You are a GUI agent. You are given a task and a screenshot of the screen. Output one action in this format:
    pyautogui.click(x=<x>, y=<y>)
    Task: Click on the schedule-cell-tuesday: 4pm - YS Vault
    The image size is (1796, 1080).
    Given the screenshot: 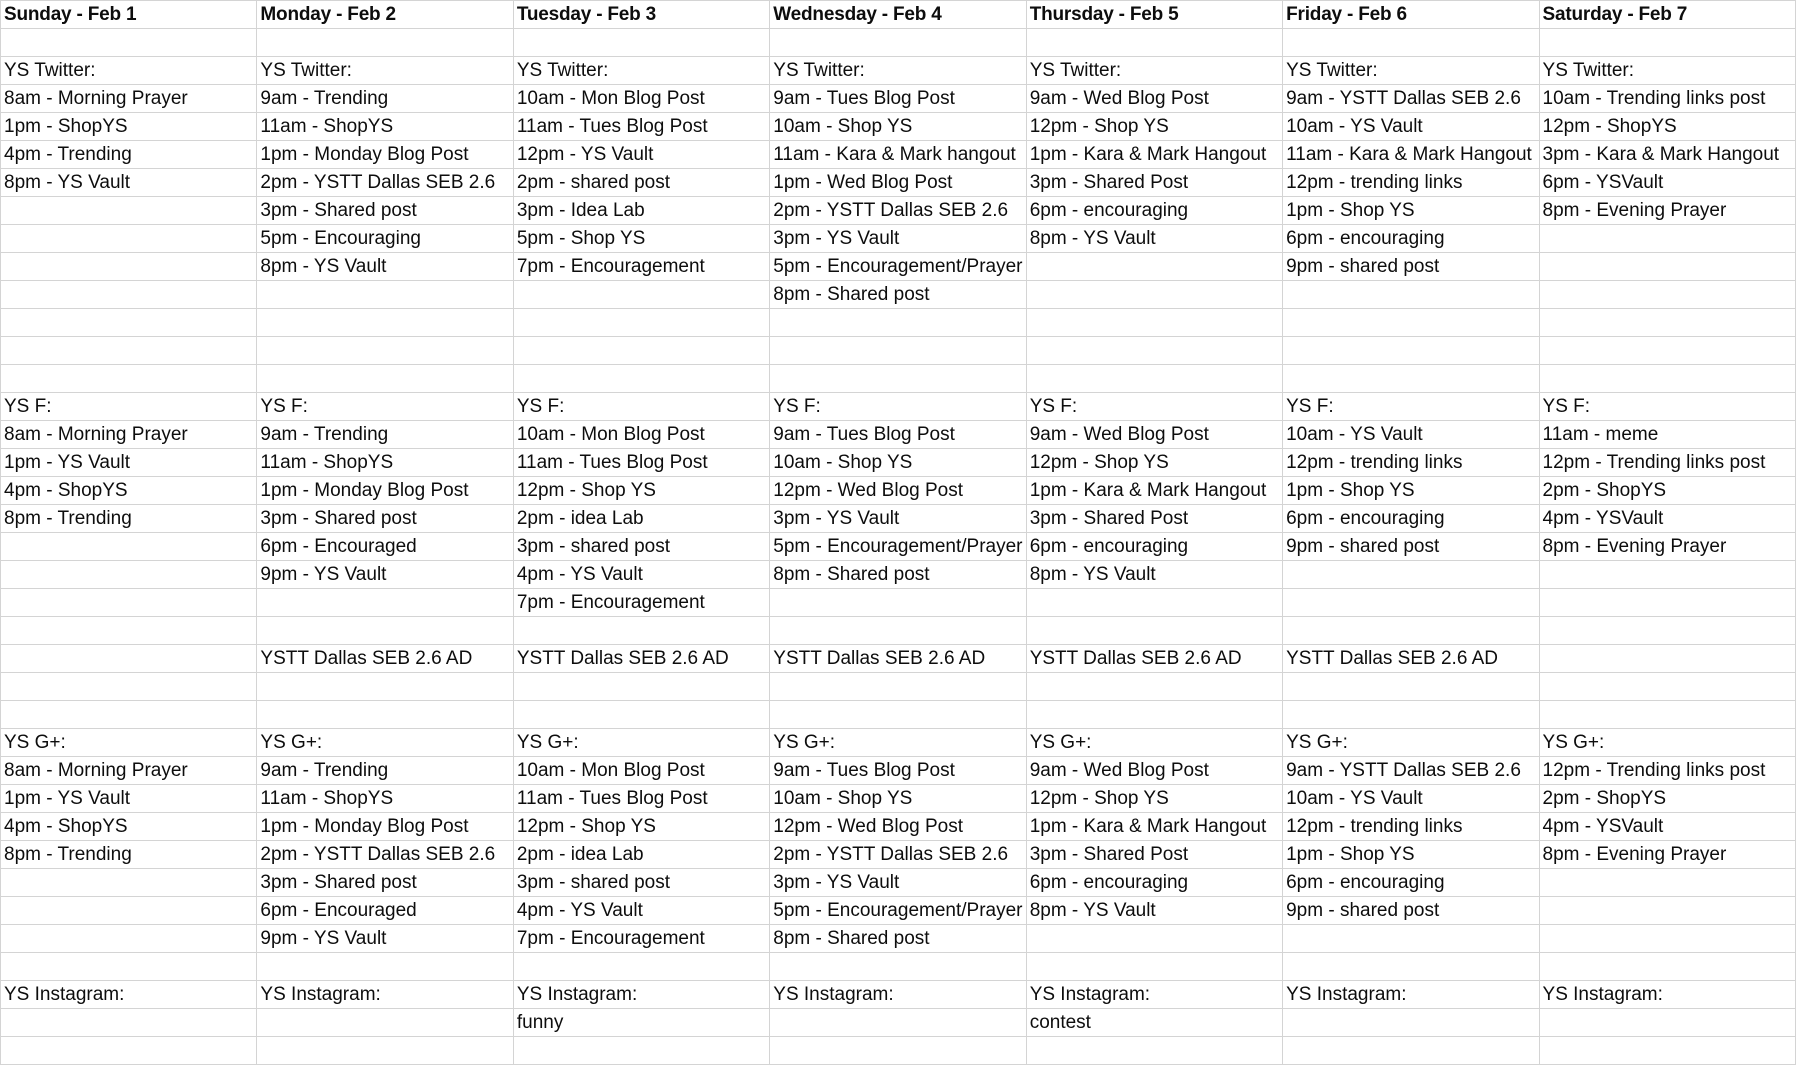 What is the action you would take?
    pyautogui.click(x=641, y=574)
    